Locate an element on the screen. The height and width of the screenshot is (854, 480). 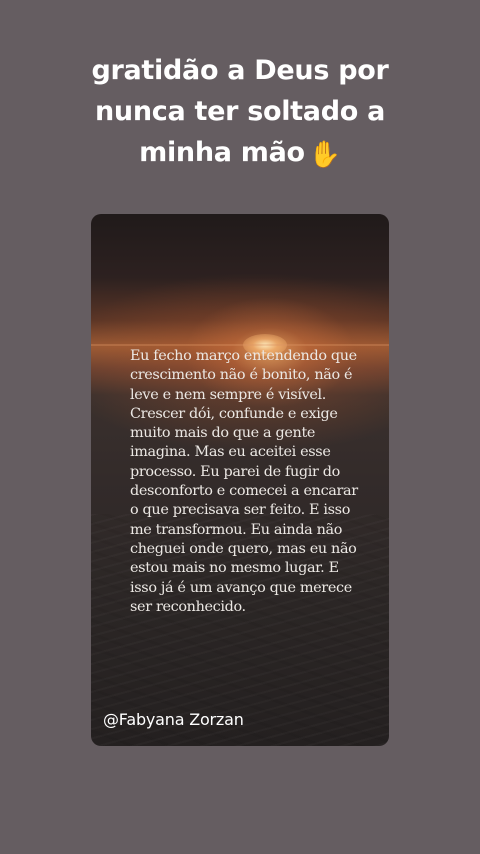
caption-line-1: gratidão a Deus por is located at coordinates (240, 70).